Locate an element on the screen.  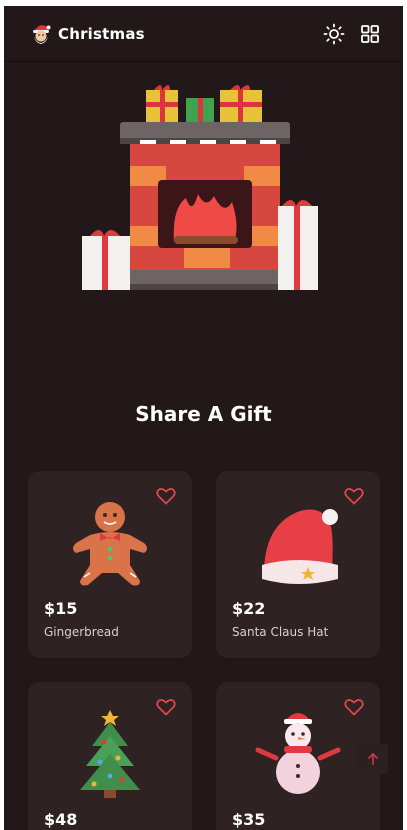
product-card: $35 is located at coordinates (298, 756).